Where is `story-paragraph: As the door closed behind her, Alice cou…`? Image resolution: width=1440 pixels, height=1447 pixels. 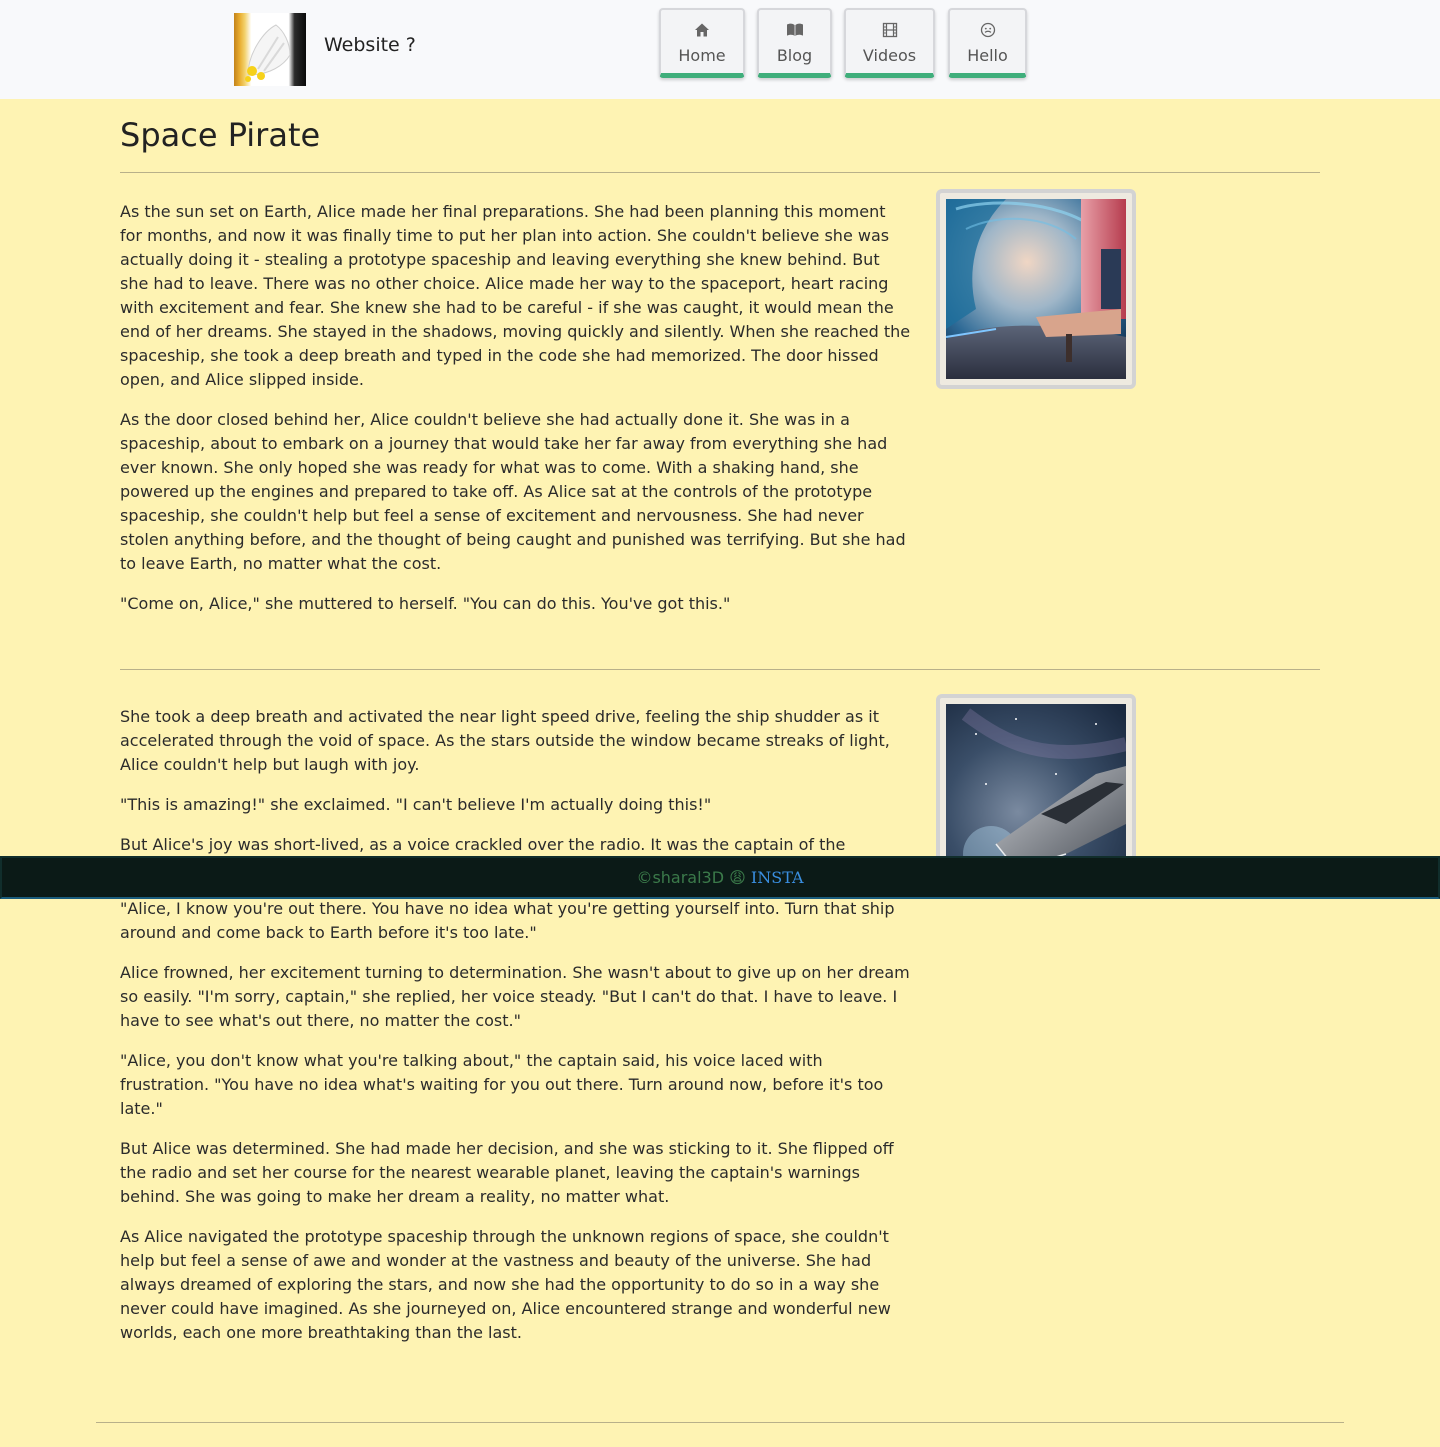 story-paragraph: As the door closed behind her, Alice cou… is located at coordinates (513, 491).